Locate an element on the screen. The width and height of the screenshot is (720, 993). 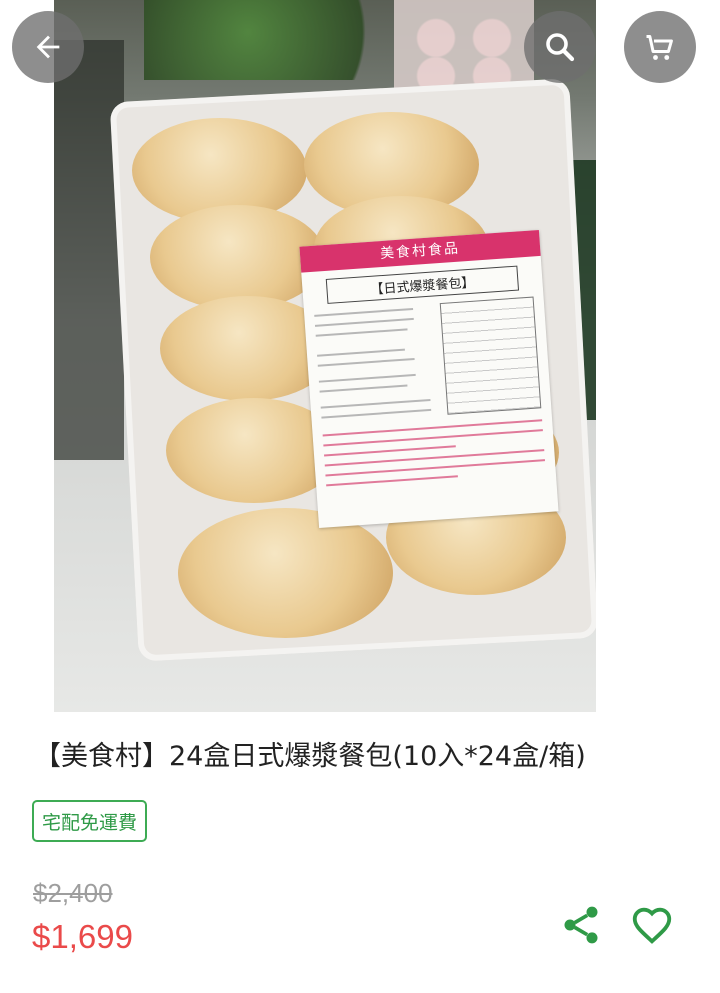
share-icon is located at coordinates (581, 925).